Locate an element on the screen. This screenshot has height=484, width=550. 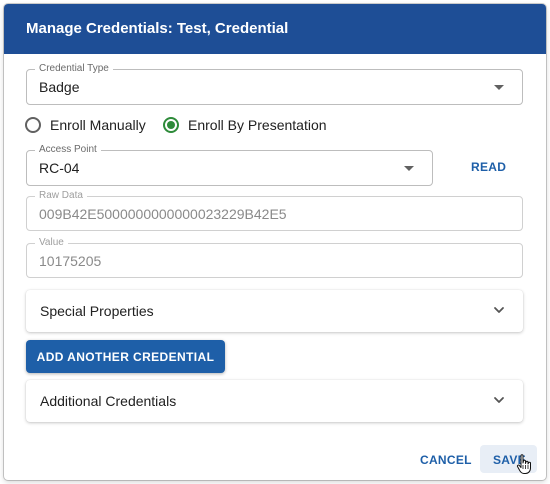
credential-type-value: Badge is located at coordinates (59, 87).